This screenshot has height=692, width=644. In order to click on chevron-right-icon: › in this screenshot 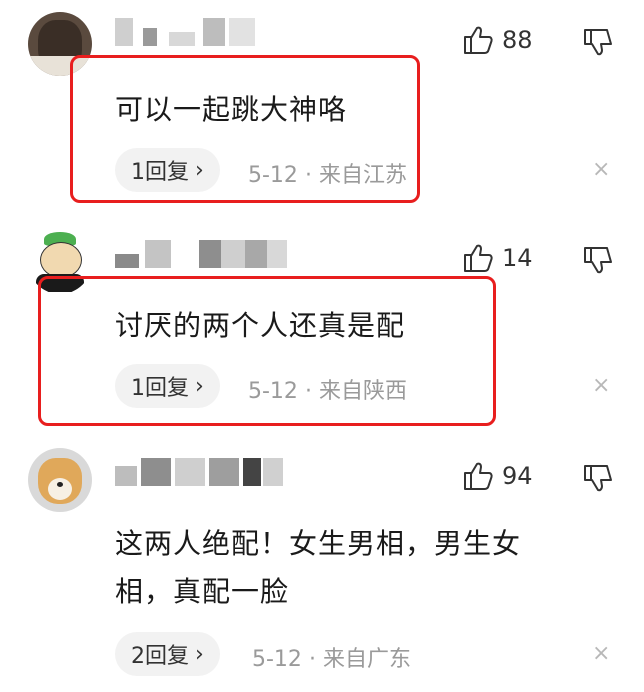, I will do `click(199, 654)`.